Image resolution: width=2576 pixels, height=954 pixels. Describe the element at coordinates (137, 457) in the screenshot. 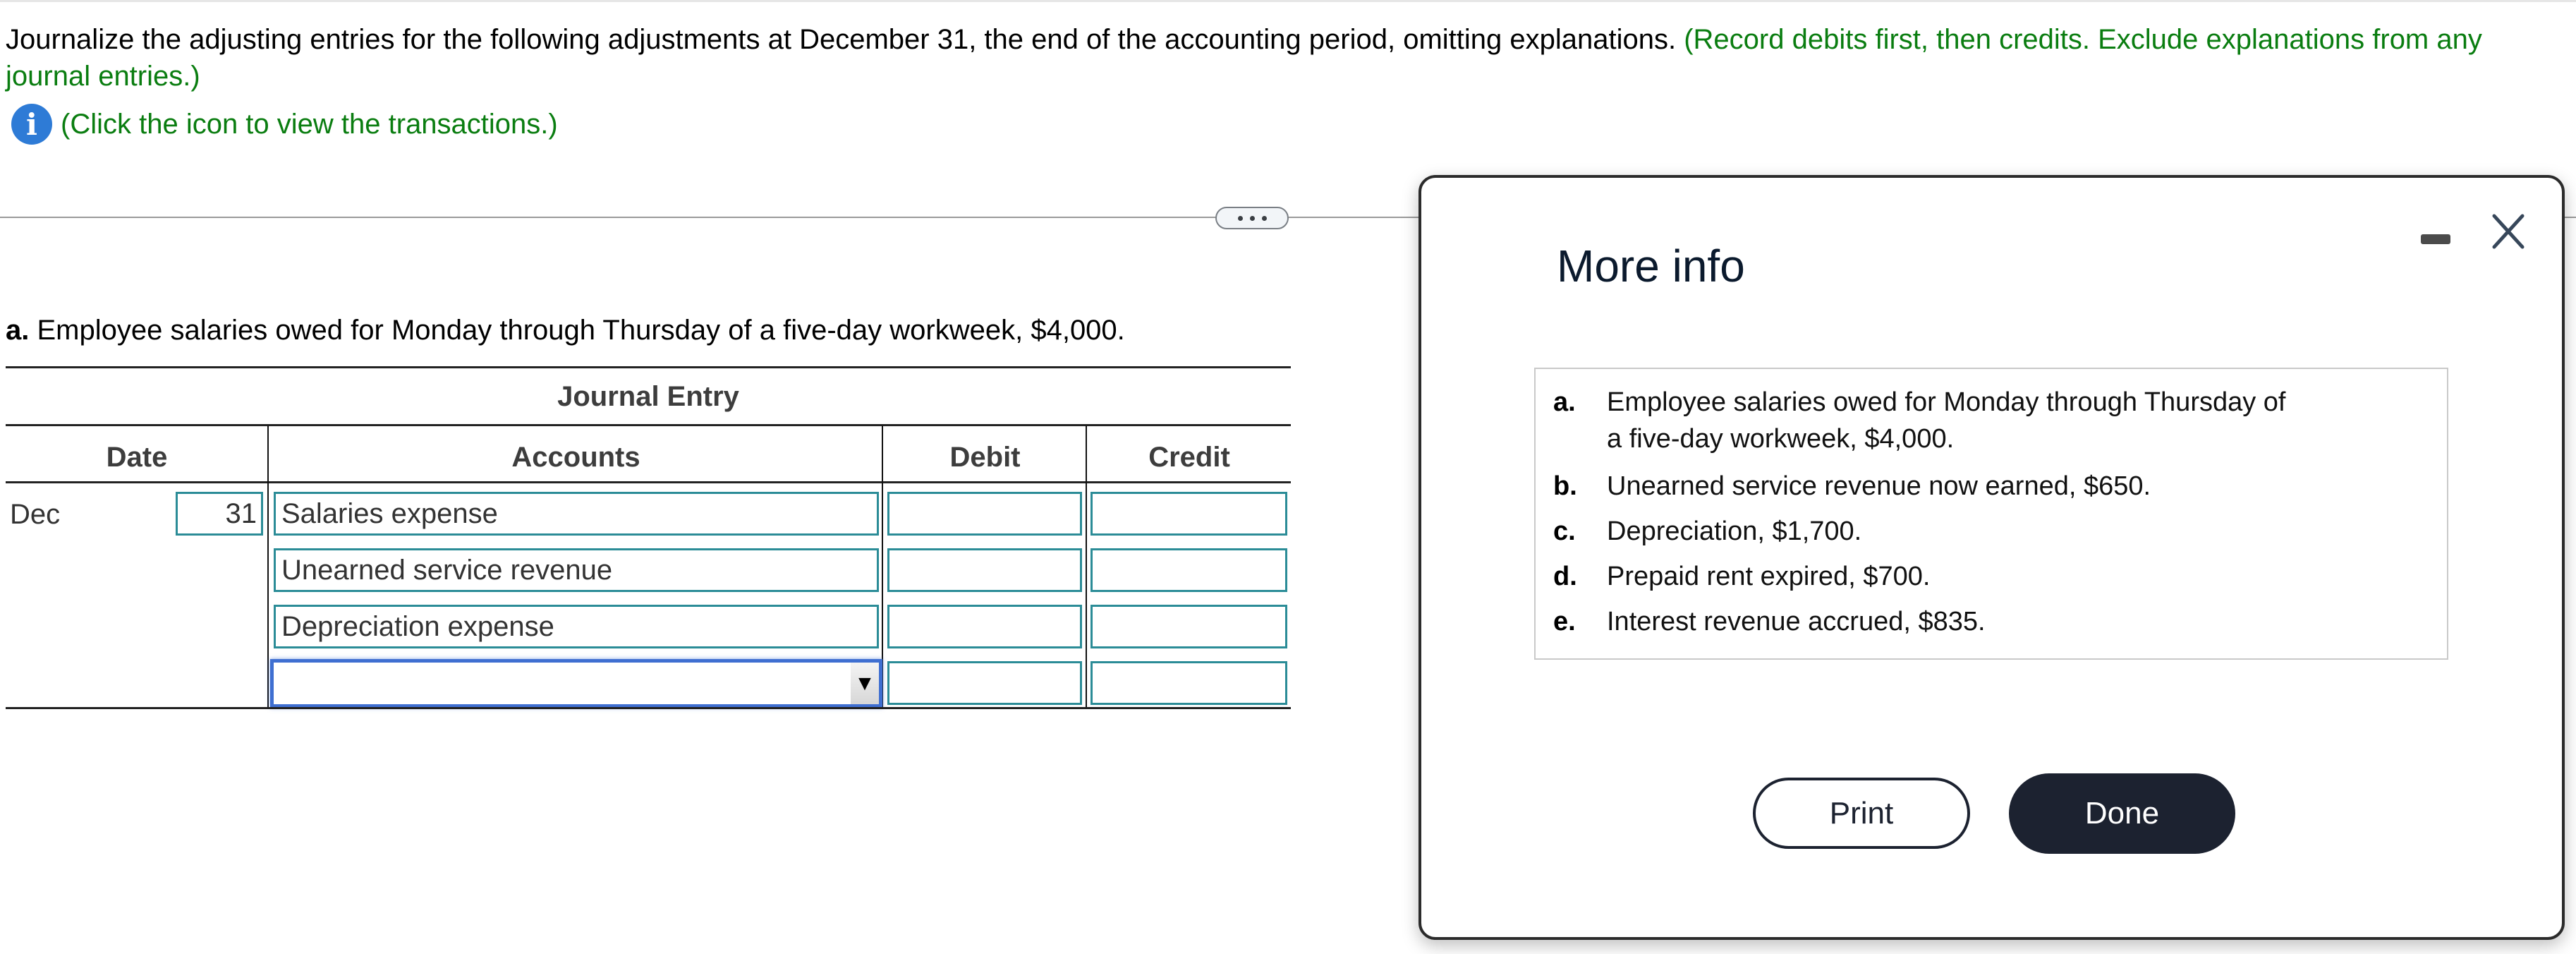

I see `header-date: Date` at that location.